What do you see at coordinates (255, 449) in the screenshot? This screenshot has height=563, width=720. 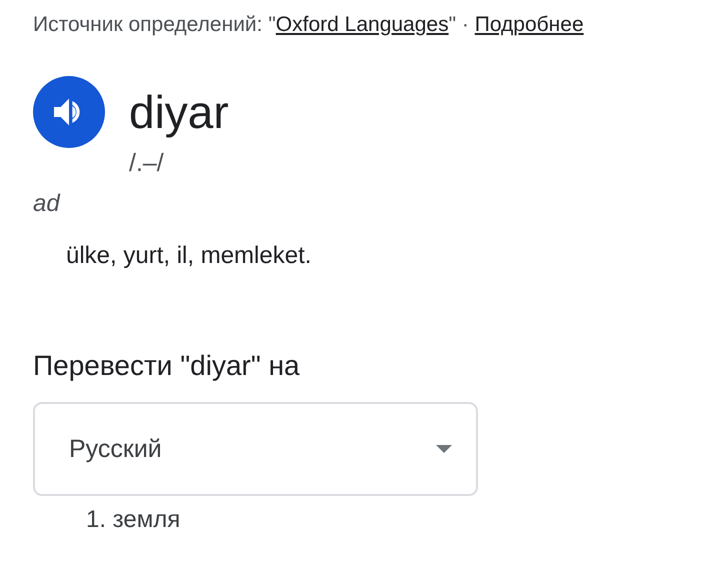 I see `language-select: Русский` at bounding box center [255, 449].